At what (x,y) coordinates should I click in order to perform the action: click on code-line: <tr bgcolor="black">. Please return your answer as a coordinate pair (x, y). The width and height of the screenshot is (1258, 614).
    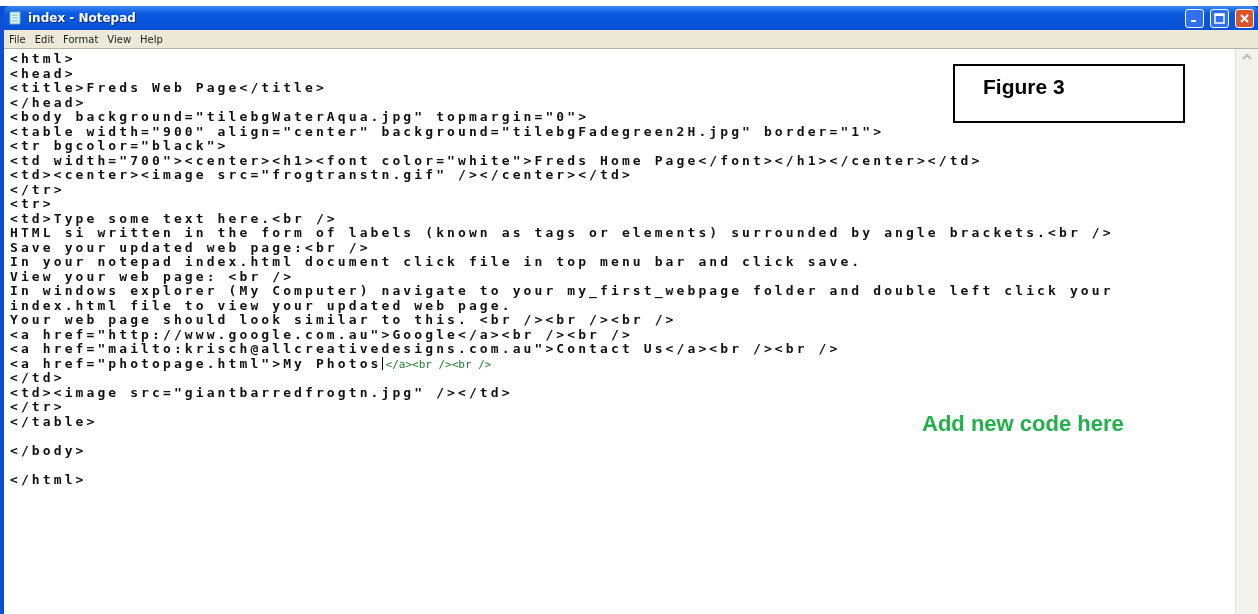
    Looking at the image, I should click on (119, 146).